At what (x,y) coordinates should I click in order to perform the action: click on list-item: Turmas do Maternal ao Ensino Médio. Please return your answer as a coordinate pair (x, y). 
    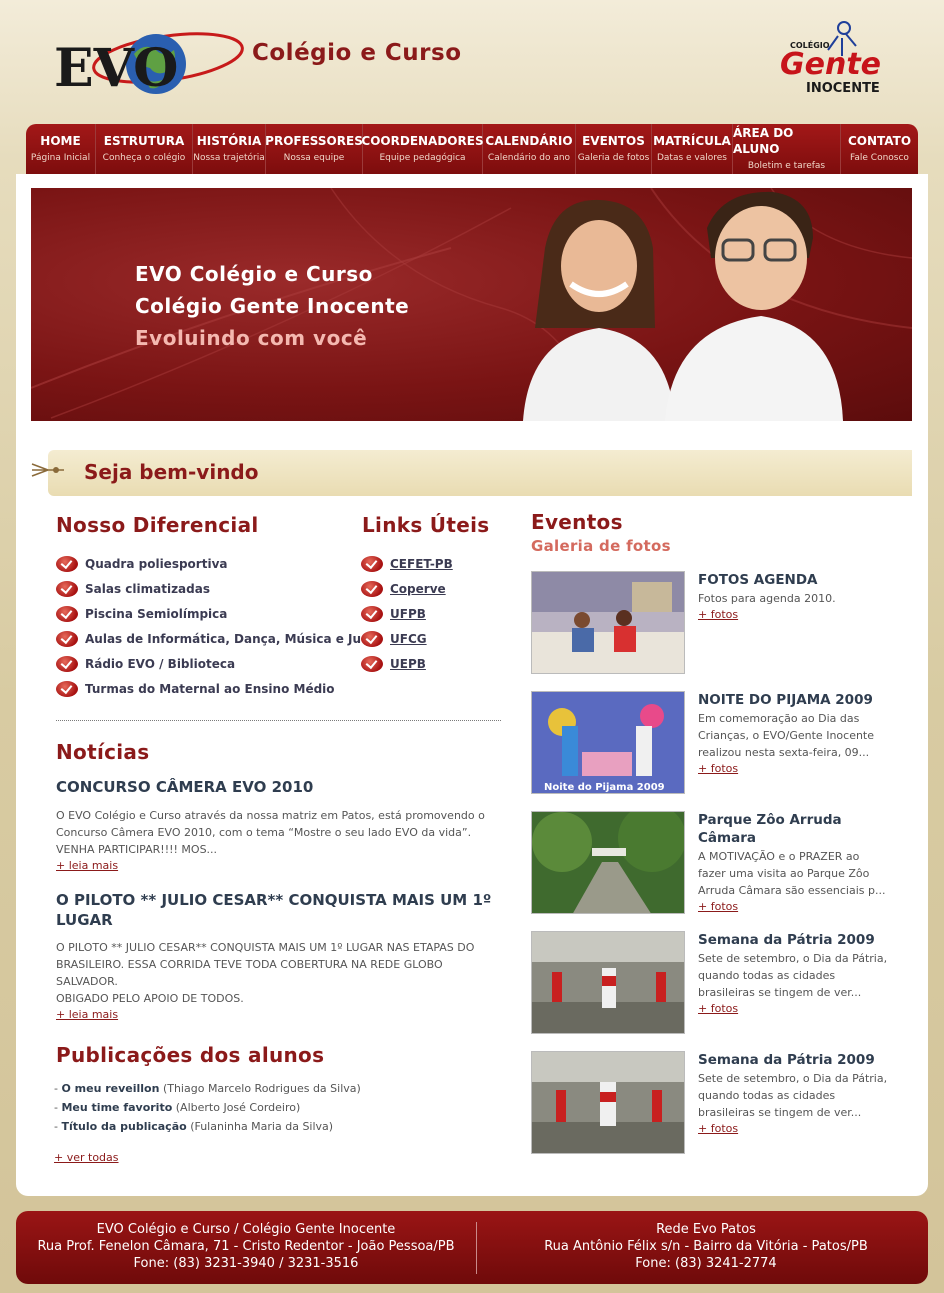
    Looking at the image, I should click on (217, 688).